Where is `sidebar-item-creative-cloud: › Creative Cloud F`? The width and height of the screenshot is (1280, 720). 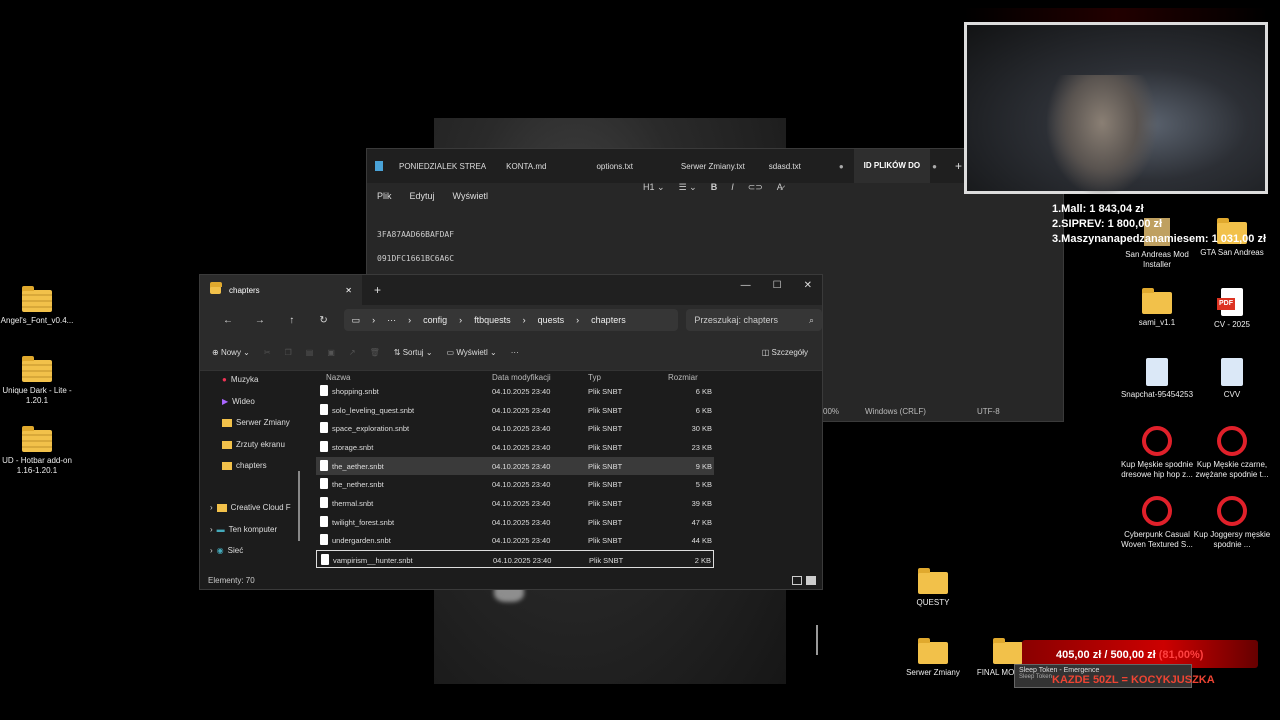
sidebar-item-creative-cloud: › Creative Cloud F is located at coordinates (255, 507).